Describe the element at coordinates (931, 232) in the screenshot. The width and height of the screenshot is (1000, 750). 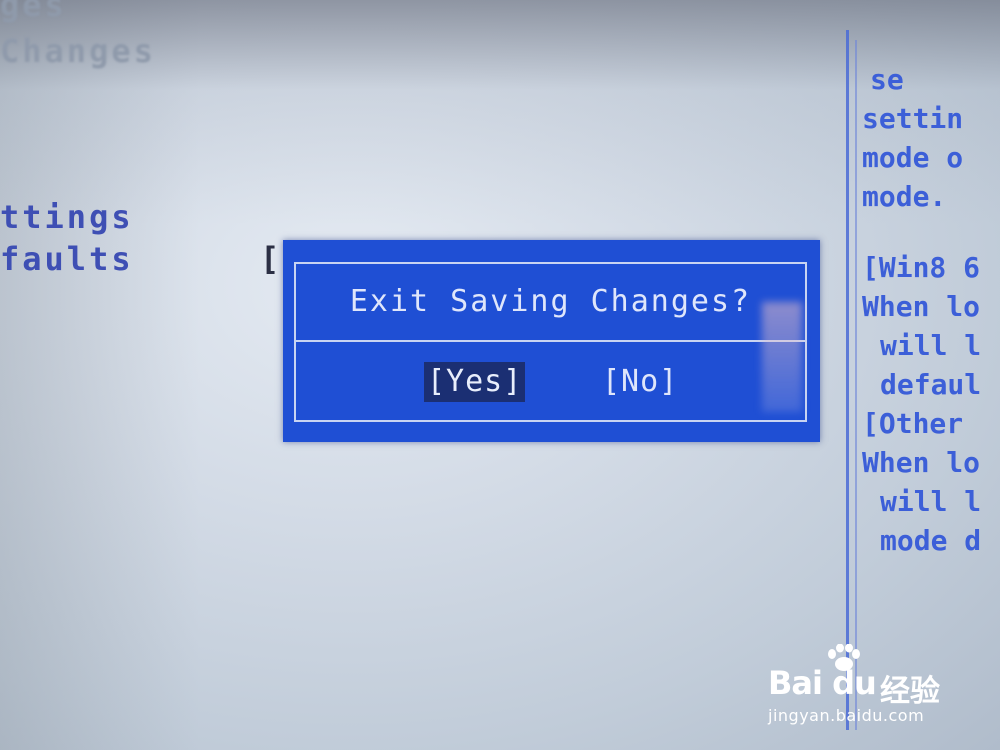
I see `help-line` at that location.